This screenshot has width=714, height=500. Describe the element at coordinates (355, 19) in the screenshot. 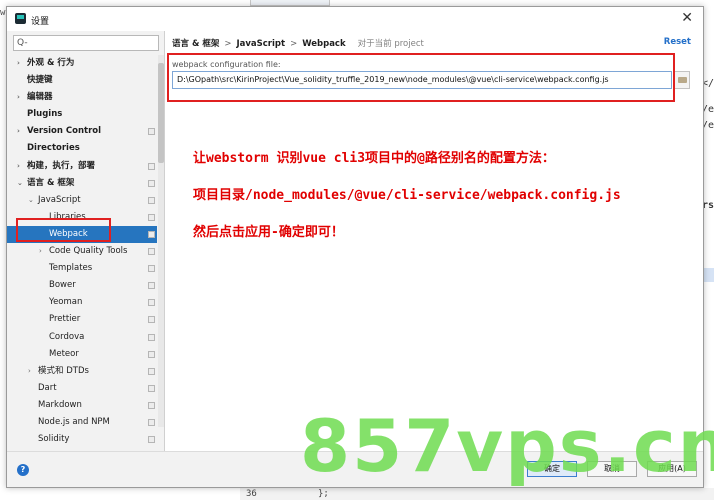

I see `title-bar: 设置 ✕` at that location.